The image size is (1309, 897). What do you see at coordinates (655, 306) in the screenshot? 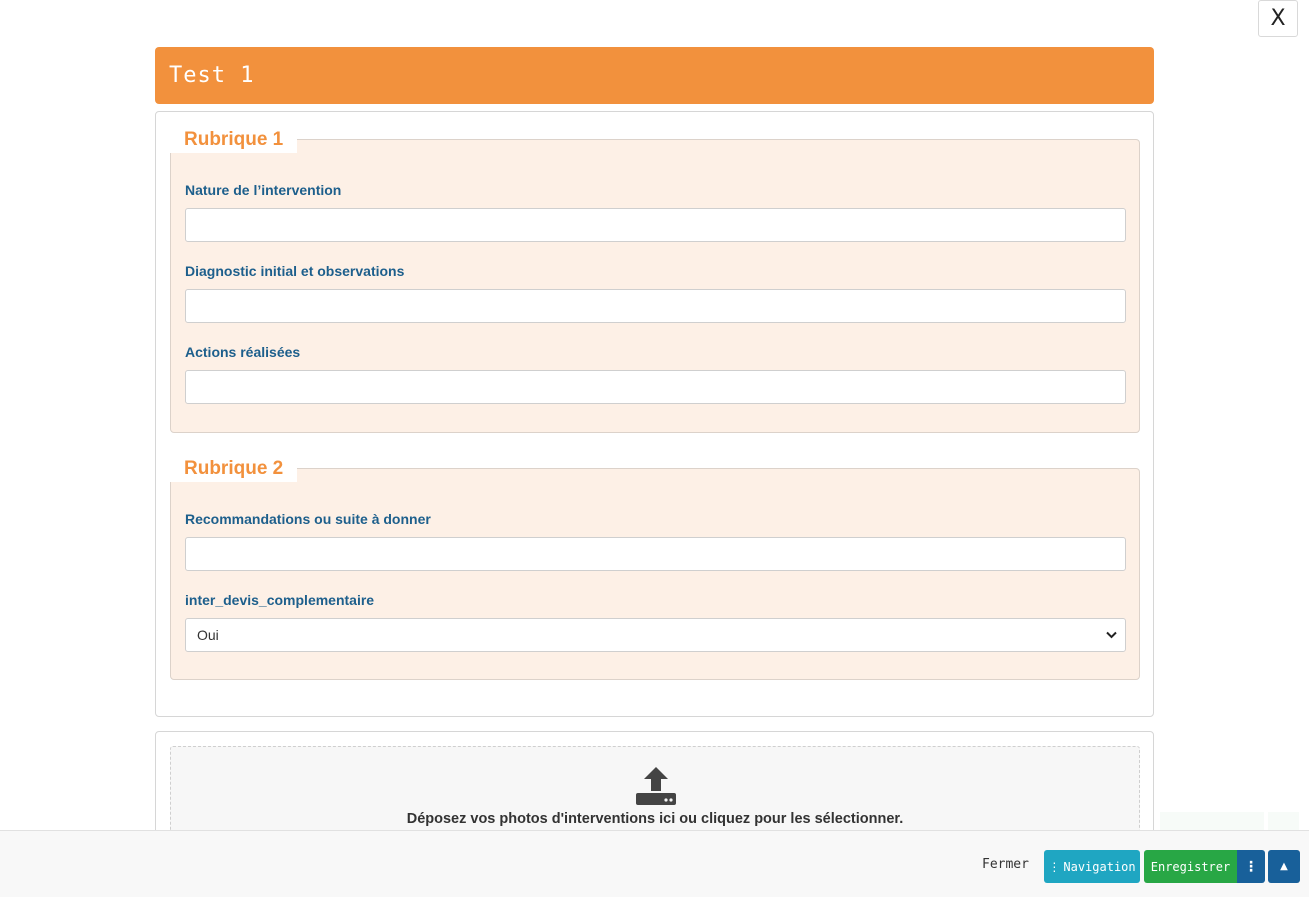
I see `diagnostic-input` at bounding box center [655, 306].